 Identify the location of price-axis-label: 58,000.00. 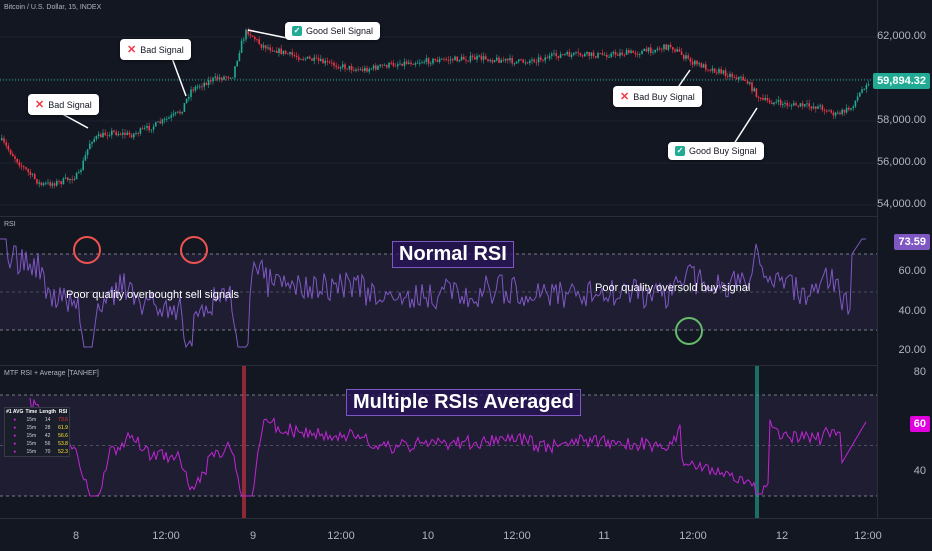
(901, 120).